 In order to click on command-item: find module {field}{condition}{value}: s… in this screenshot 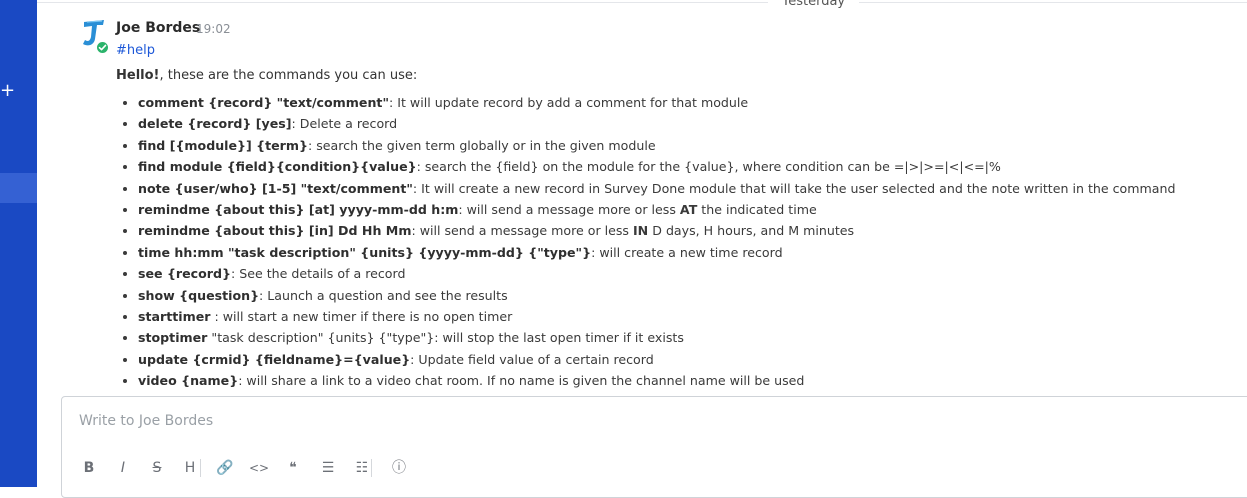, I will do `click(692, 166)`.